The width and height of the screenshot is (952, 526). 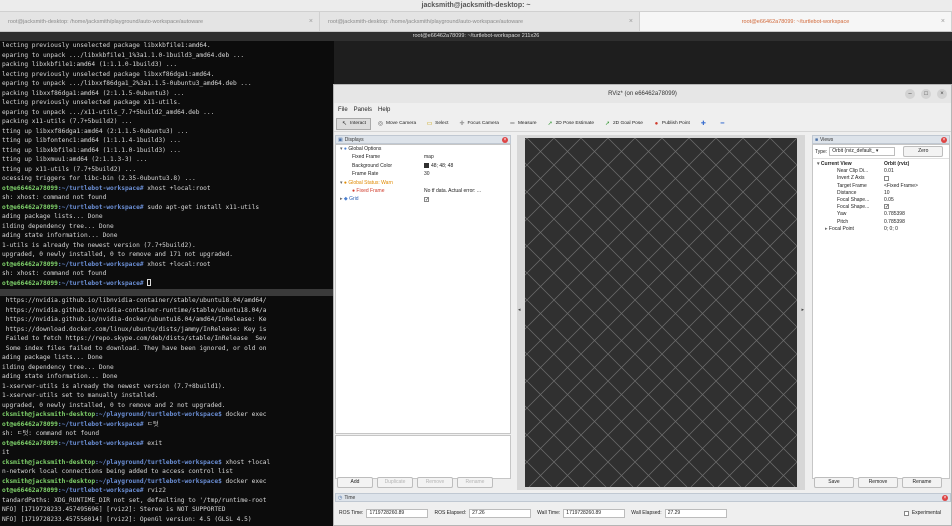 What do you see at coordinates (167, 292) in the screenshot?
I see `pane-divider` at bounding box center [167, 292].